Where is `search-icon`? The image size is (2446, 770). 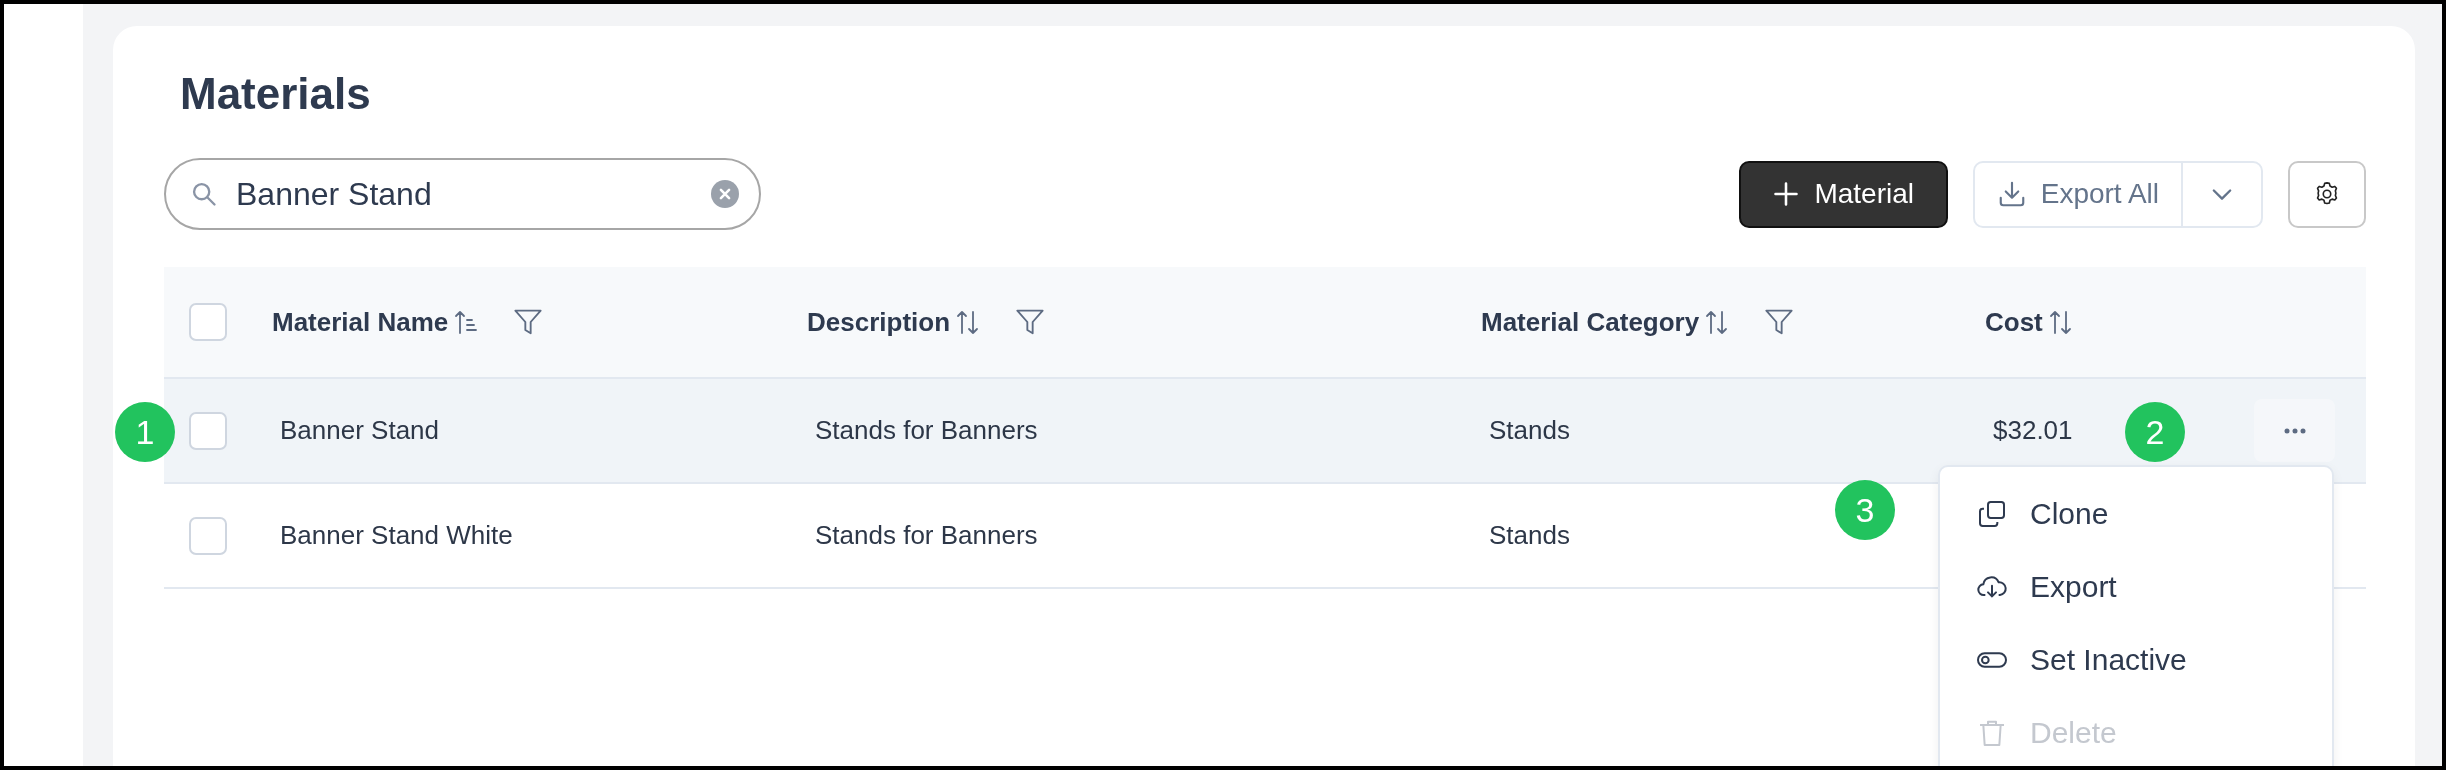 search-icon is located at coordinates (204, 194).